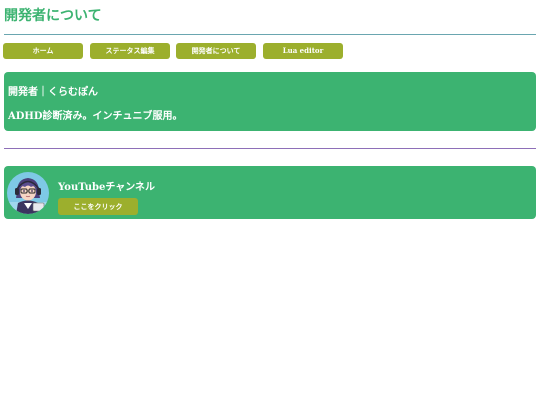  Describe the element at coordinates (107, 187) in the screenshot. I see `youtube-channel-title: YouTubeチャンネル` at that location.